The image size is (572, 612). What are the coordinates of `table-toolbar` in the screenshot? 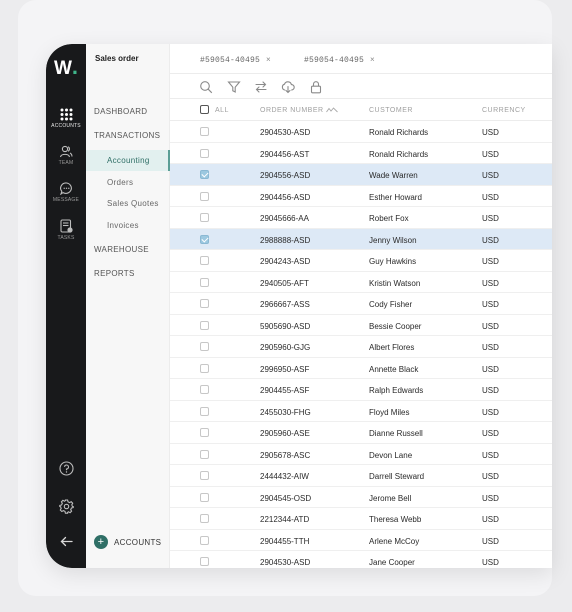 It's located at (361, 87).